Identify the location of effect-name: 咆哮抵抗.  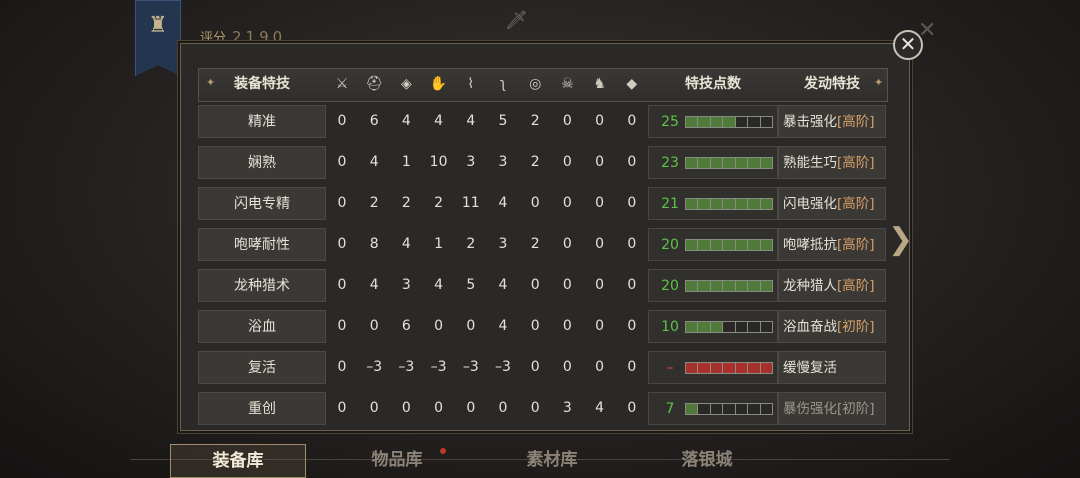
(810, 245).